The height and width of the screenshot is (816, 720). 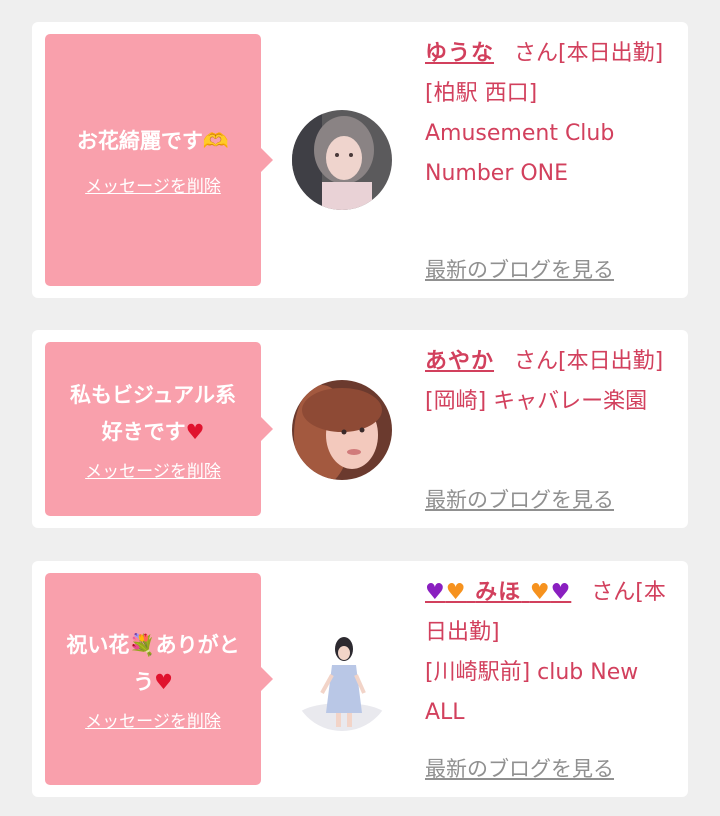 I want to click on cast-info: あやか さん[本日出勤] [岡崎] キャバレー楽園, so click(x=550, y=382).